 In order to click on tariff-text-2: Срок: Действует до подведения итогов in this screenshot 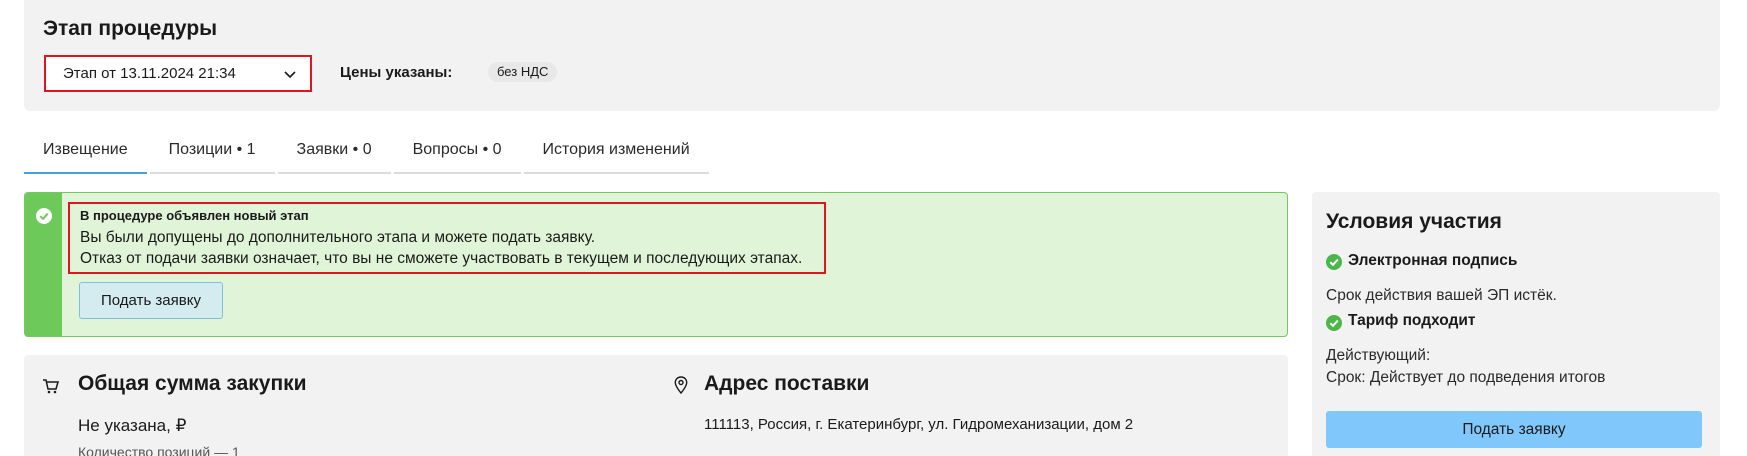, I will do `click(1466, 377)`.